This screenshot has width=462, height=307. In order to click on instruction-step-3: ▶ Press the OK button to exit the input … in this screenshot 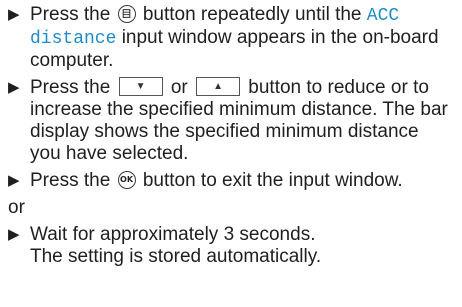, I will do `click(230, 181)`.